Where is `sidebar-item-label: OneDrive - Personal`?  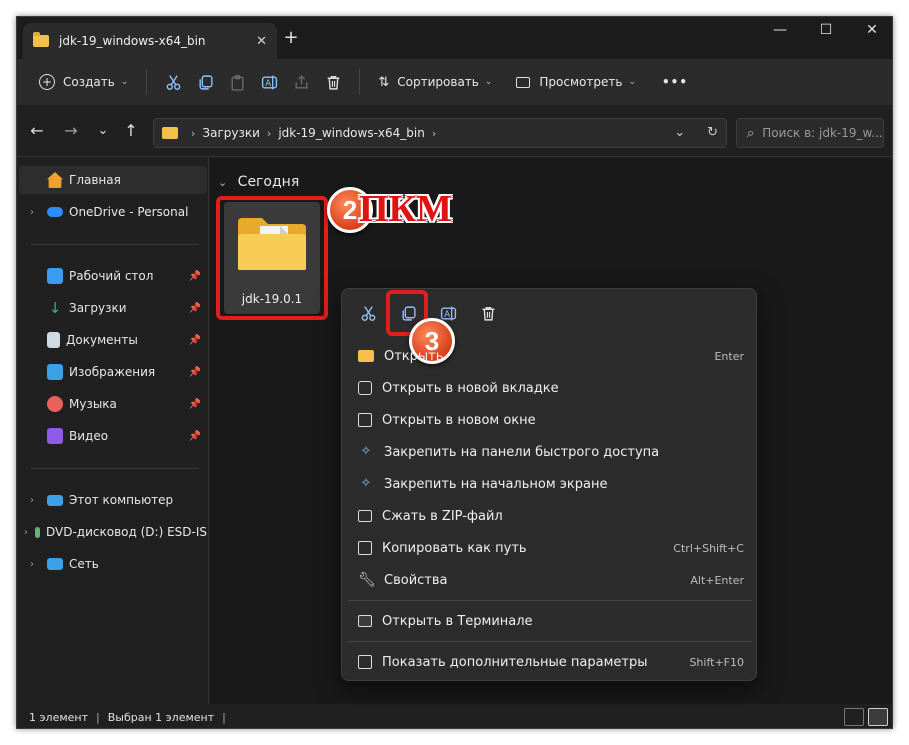
sidebar-item-label: OneDrive - Personal is located at coordinates (129, 212).